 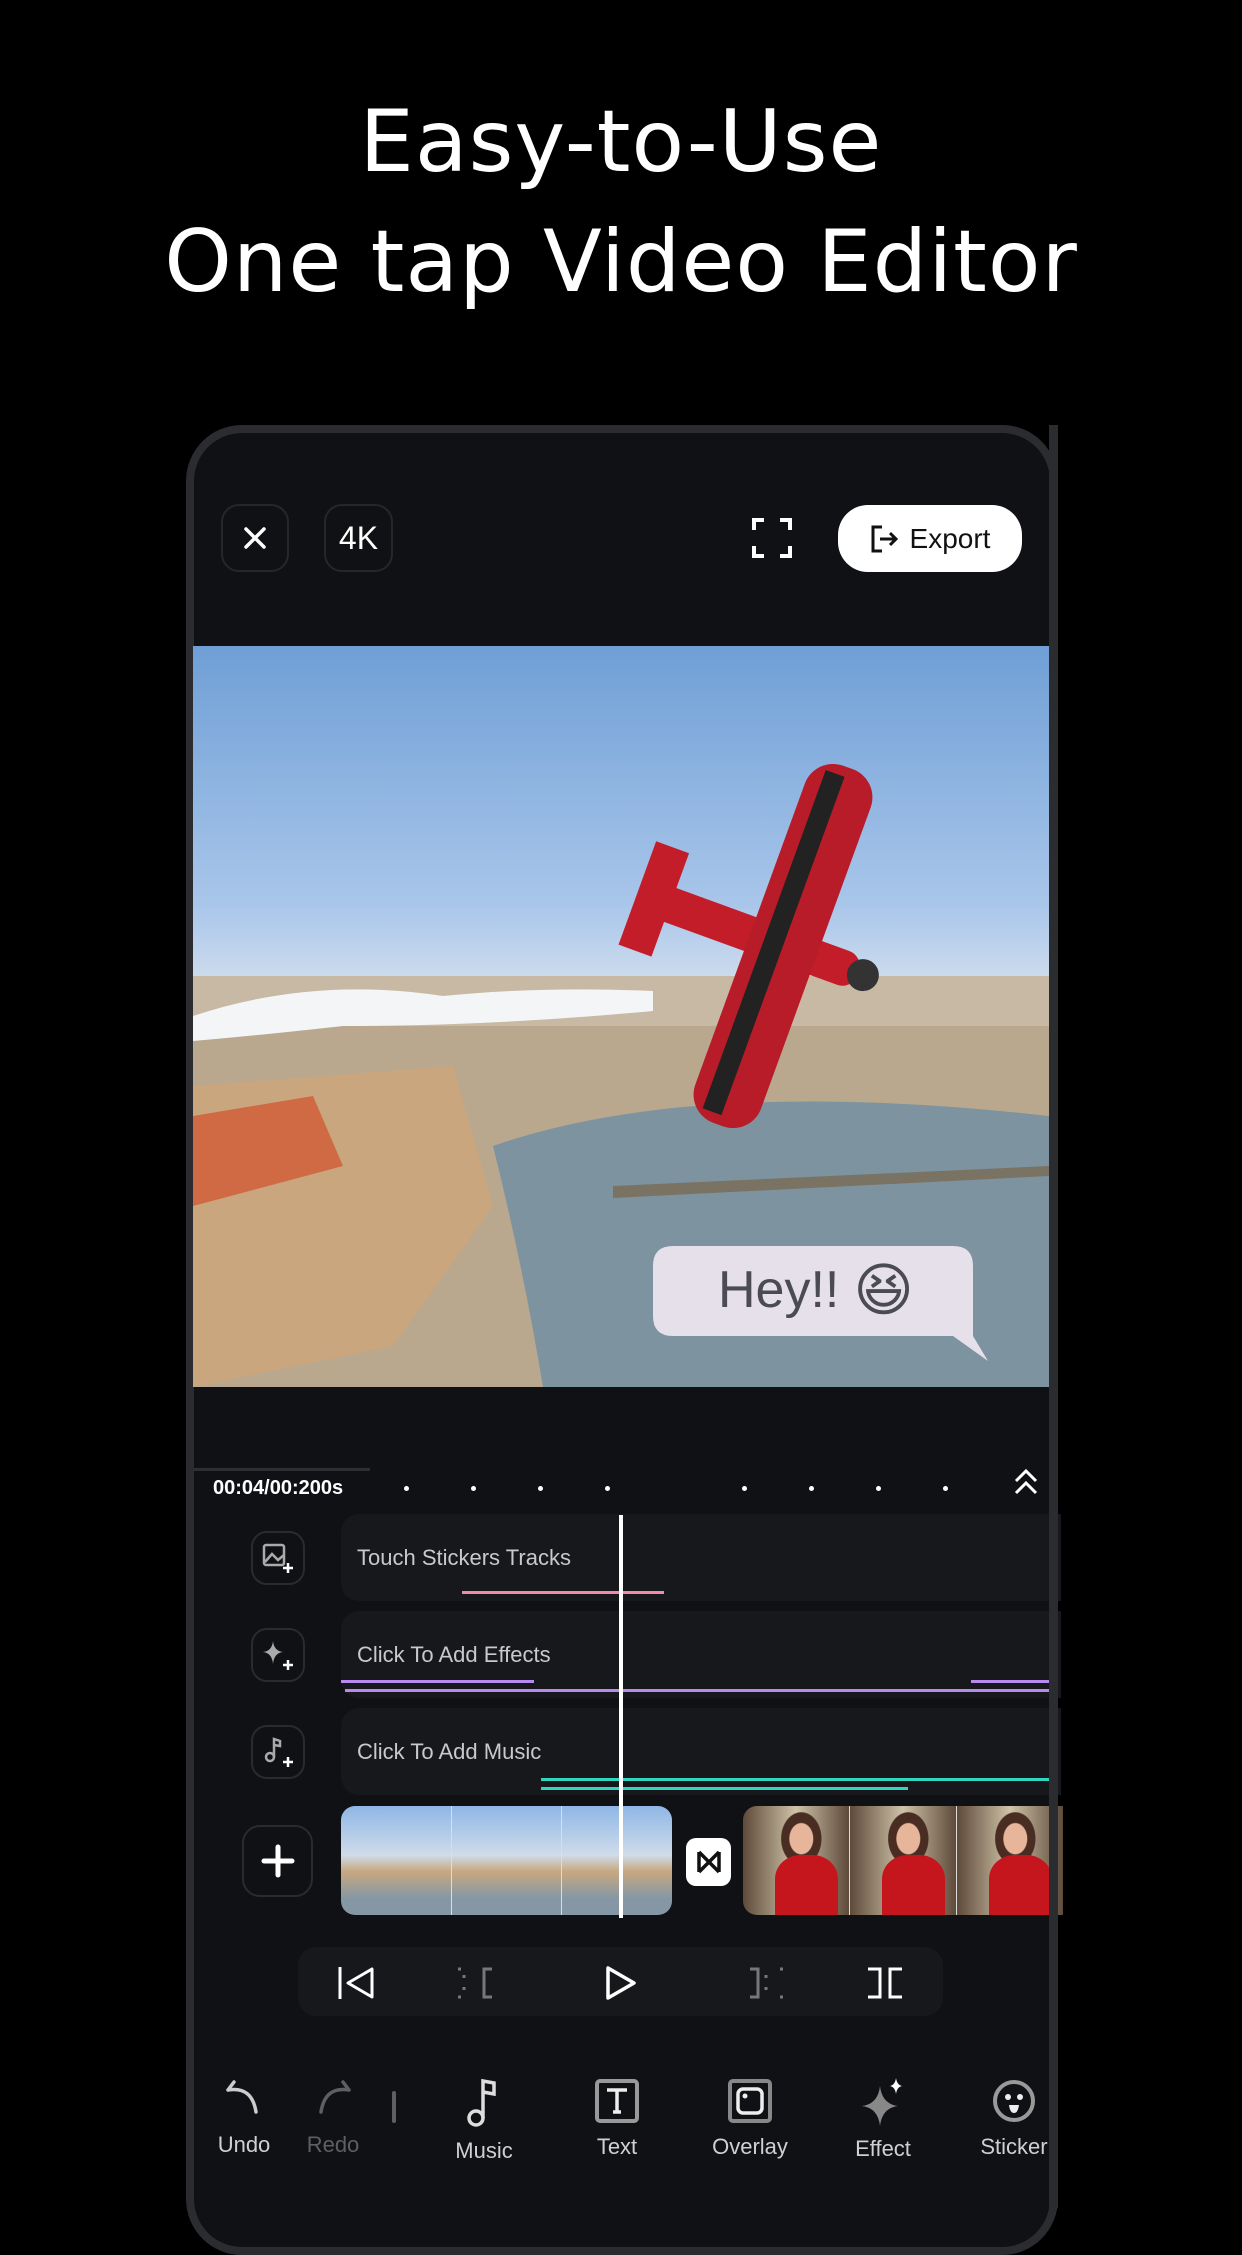 I want to click on sticker-tool-label: Sticker, so click(x=1014, y=2146).